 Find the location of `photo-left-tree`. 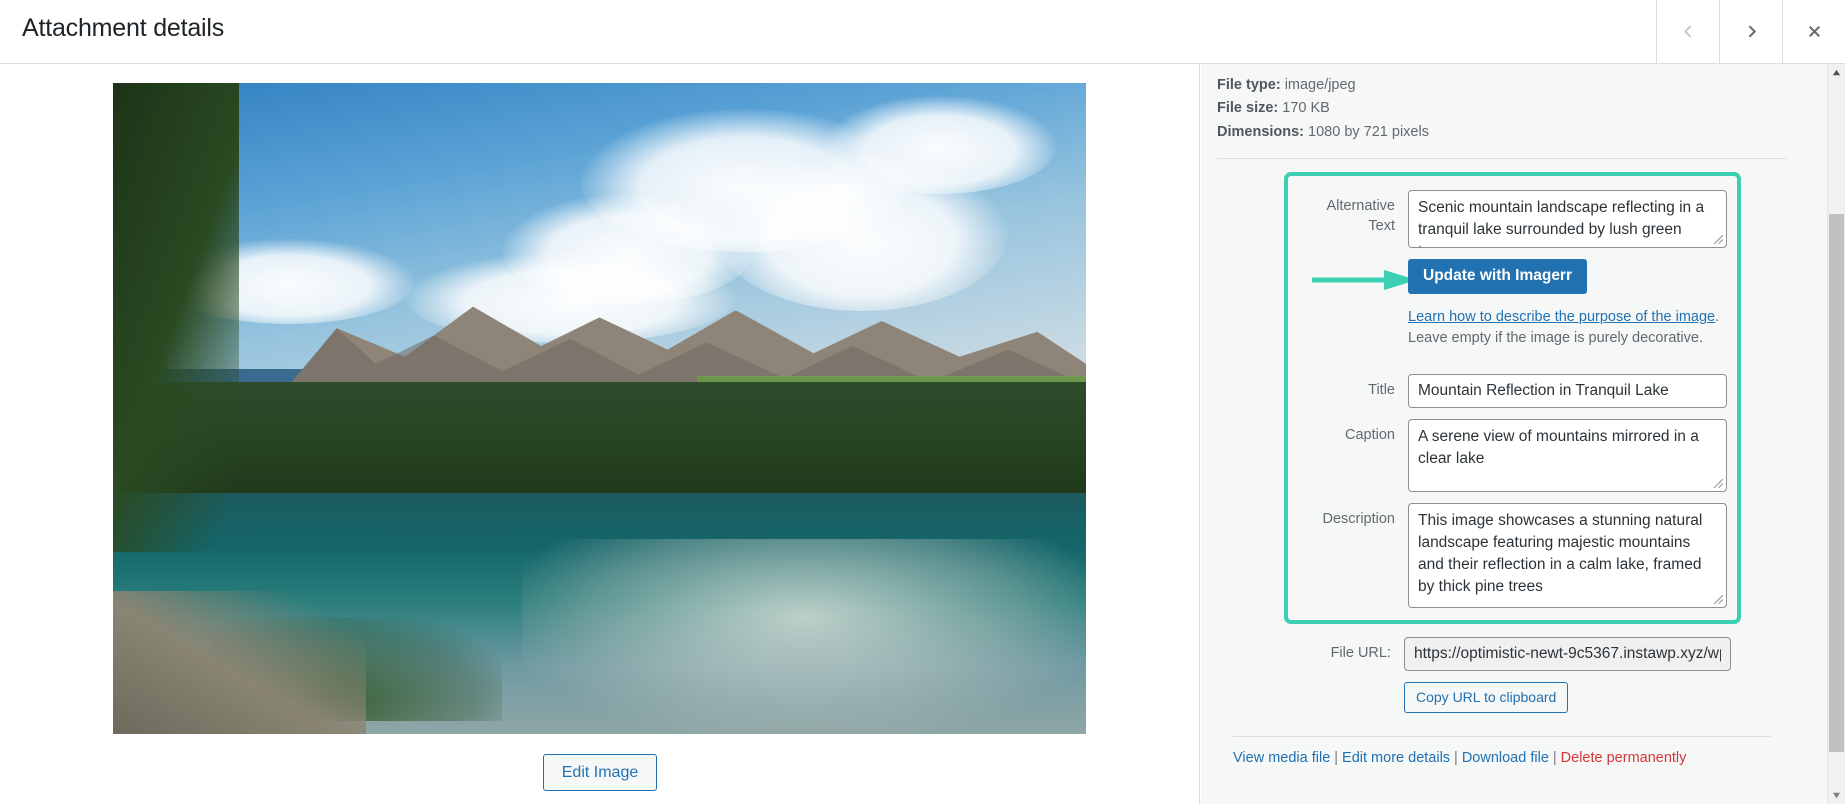

photo-left-tree is located at coordinates (176, 317).